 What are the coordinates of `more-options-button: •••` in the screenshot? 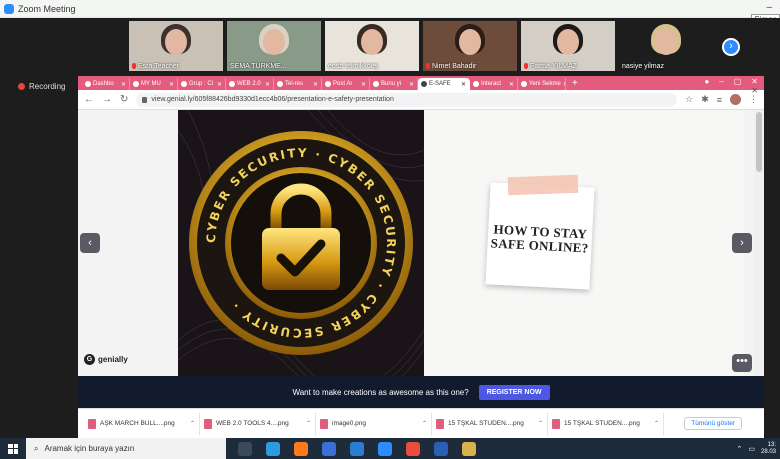 It's located at (742, 363).